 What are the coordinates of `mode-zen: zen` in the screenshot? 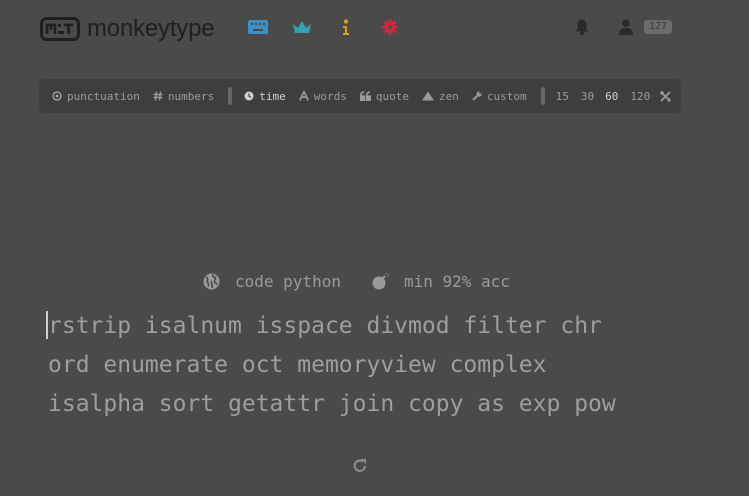 It's located at (440, 96).